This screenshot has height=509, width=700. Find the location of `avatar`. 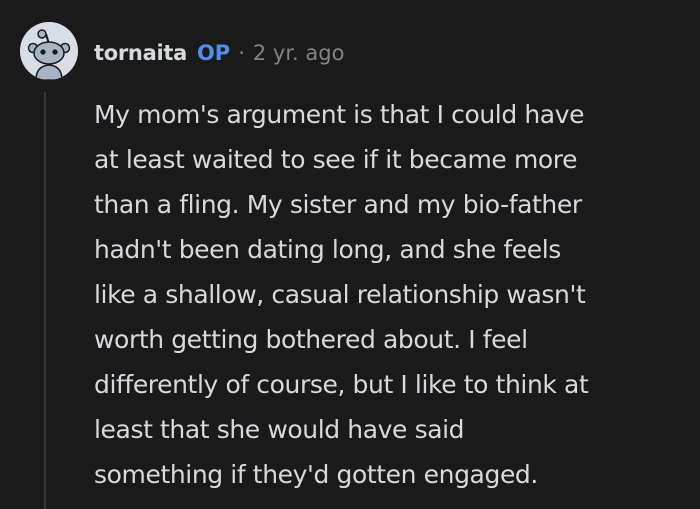

avatar is located at coordinates (49, 51).